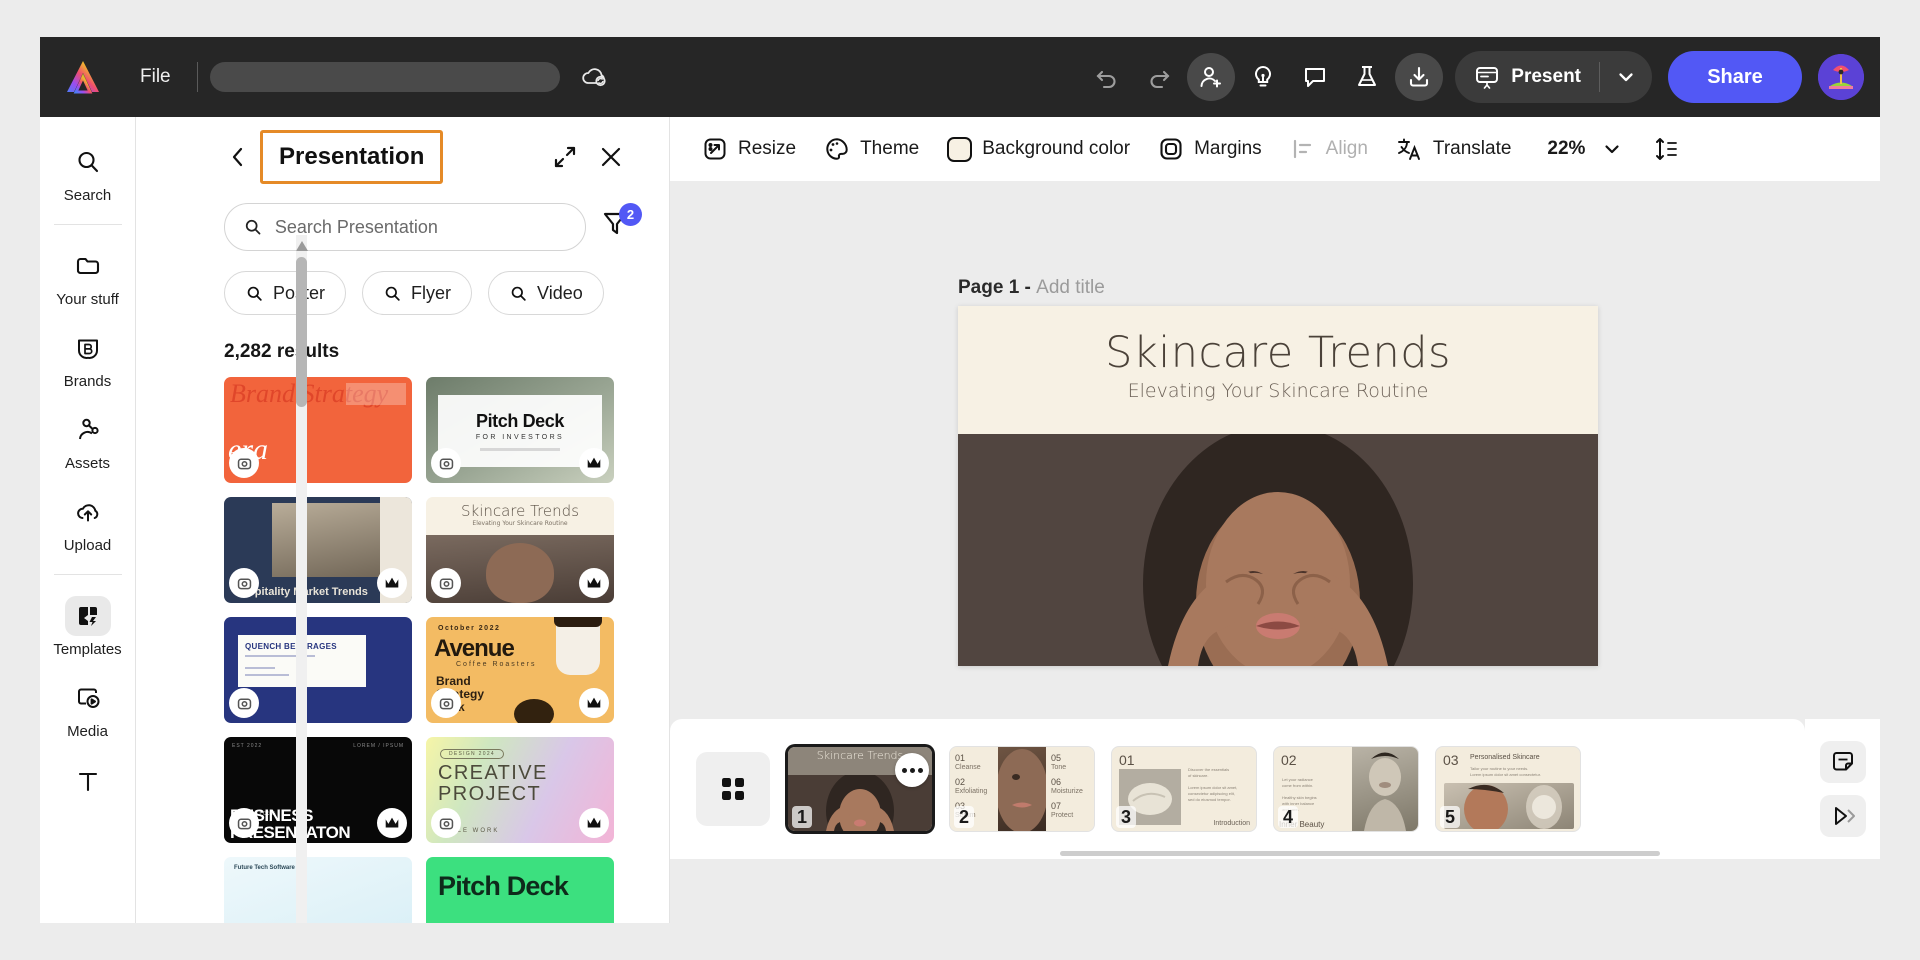  I want to click on sidebar-item-search: Search, so click(88, 171).